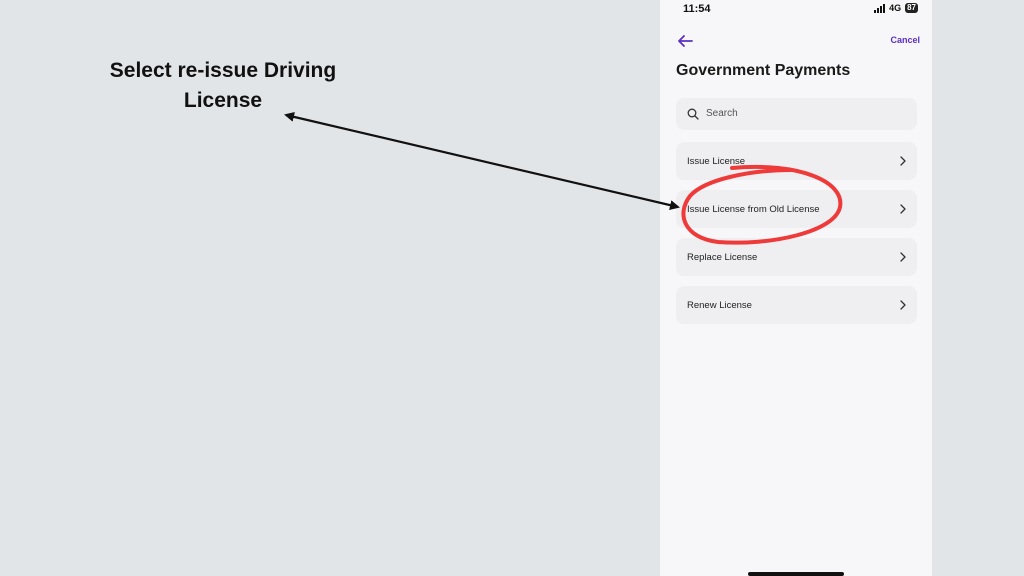 Image resolution: width=1024 pixels, height=576 pixels. What do you see at coordinates (796, 257) in the screenshot?
I see `service-item-replace-license: Replace License` at bounding box center [796, 257].